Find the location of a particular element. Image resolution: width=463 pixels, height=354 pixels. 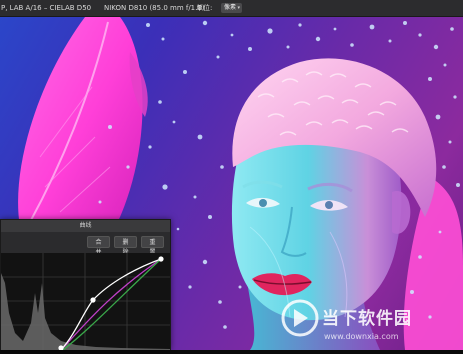

unit-value: 像素 is located at coordinates (230, 7).